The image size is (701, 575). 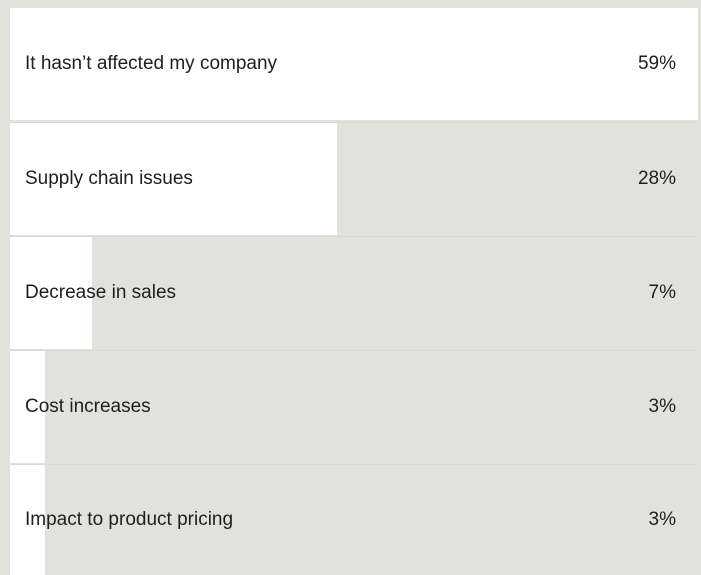 I want to click on bar-category-label: Cost increases, so click(x=88, y=406).